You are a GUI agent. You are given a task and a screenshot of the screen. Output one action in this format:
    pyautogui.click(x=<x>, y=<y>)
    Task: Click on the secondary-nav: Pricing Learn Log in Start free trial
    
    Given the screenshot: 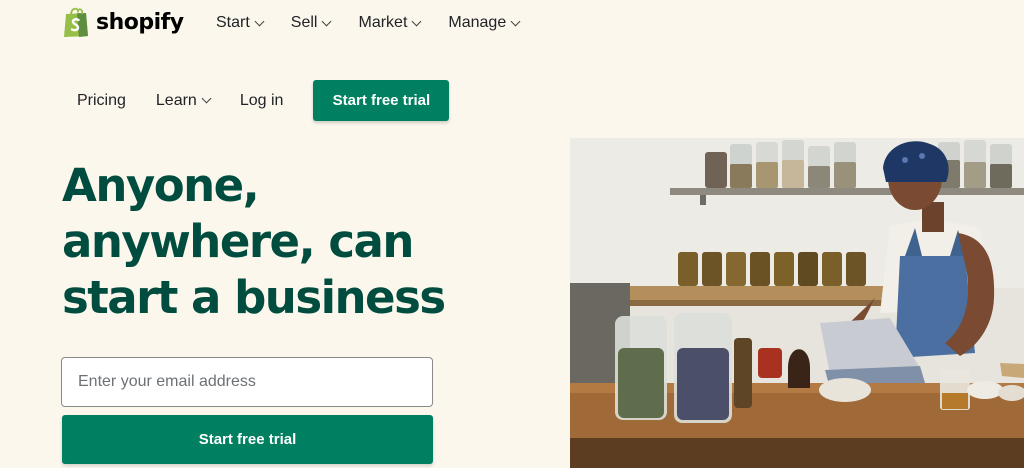 What is the action you would take?
    pyautogui.click(x=263, y=100)
    